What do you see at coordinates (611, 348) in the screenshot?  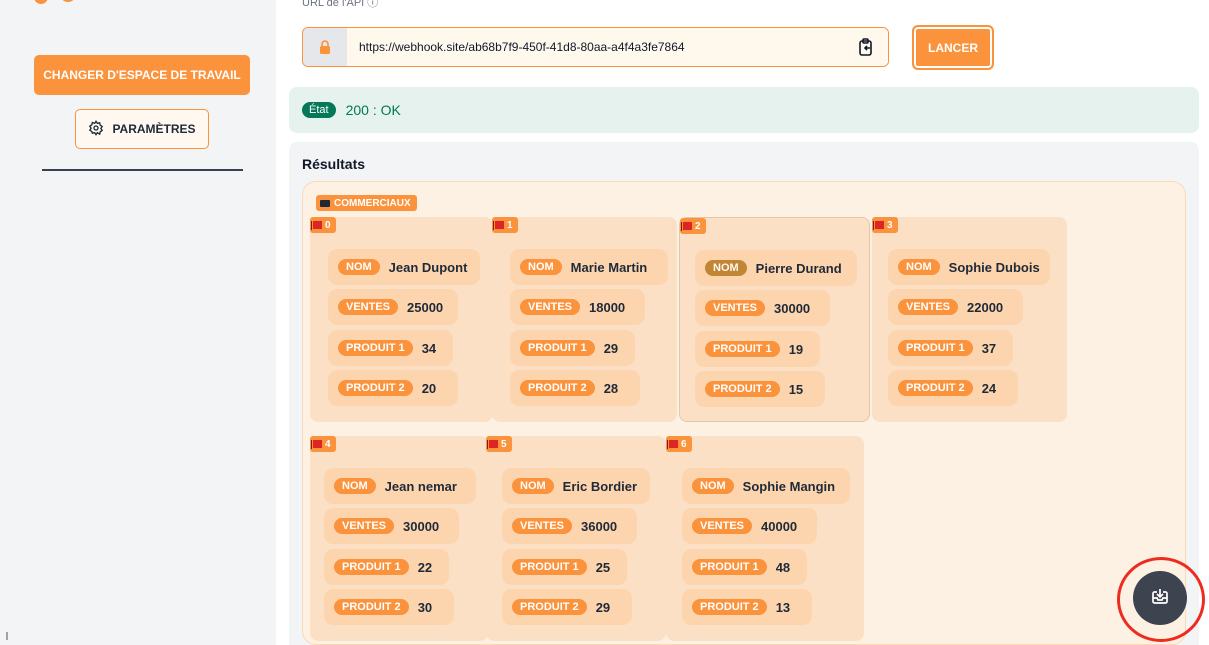 I see `field-value: 29` at bounding box center [611, 348].